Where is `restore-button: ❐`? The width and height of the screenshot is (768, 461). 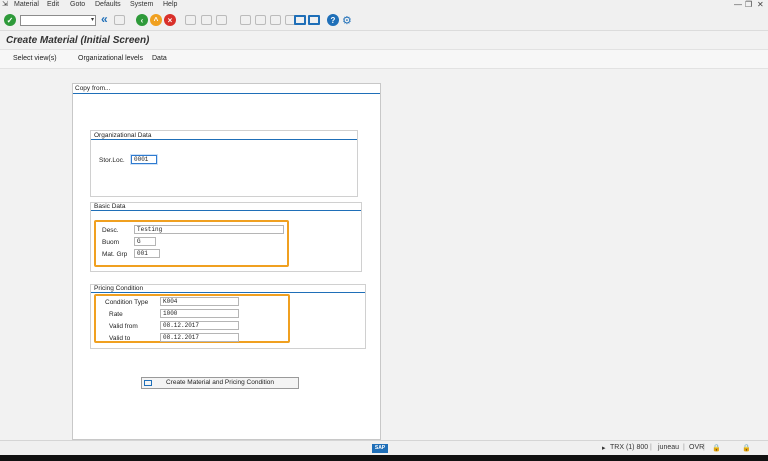 restore-button: ❐ is located at coordinates (748, 4).